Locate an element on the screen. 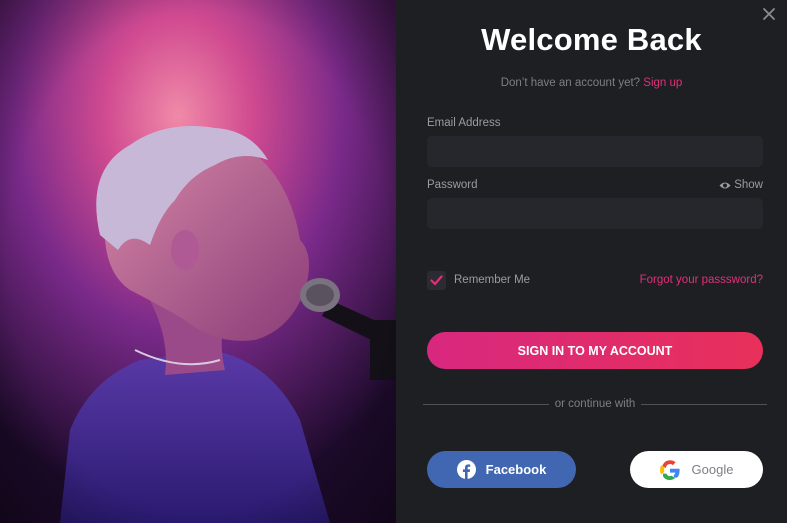  signup-prompt: Don’t have an account yet? Sign up is located at coordinates (591, 83).